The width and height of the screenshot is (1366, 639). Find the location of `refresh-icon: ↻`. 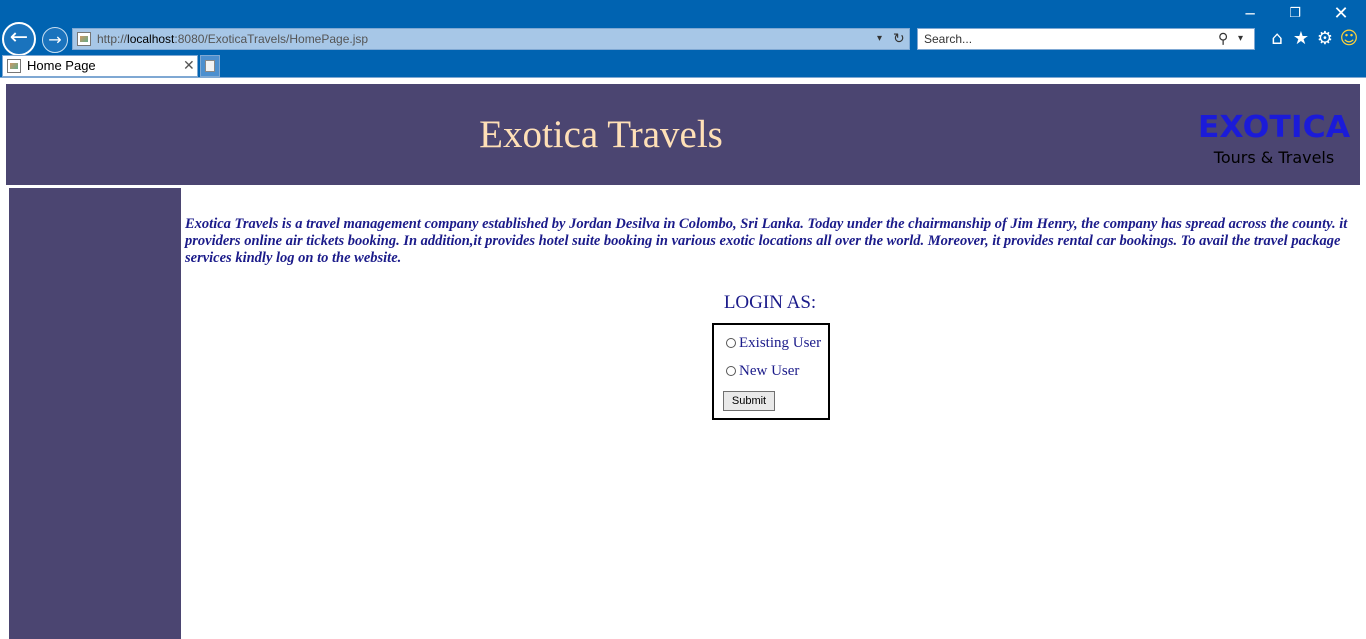

refresh-icon: ↻ is located at coordinates (899, 39).